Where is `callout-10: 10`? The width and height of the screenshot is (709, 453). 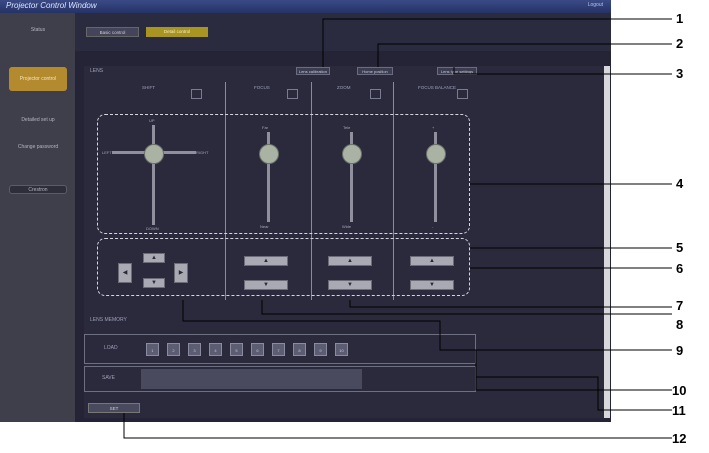 callout-10: 10 is located at coordinates (679, 390).